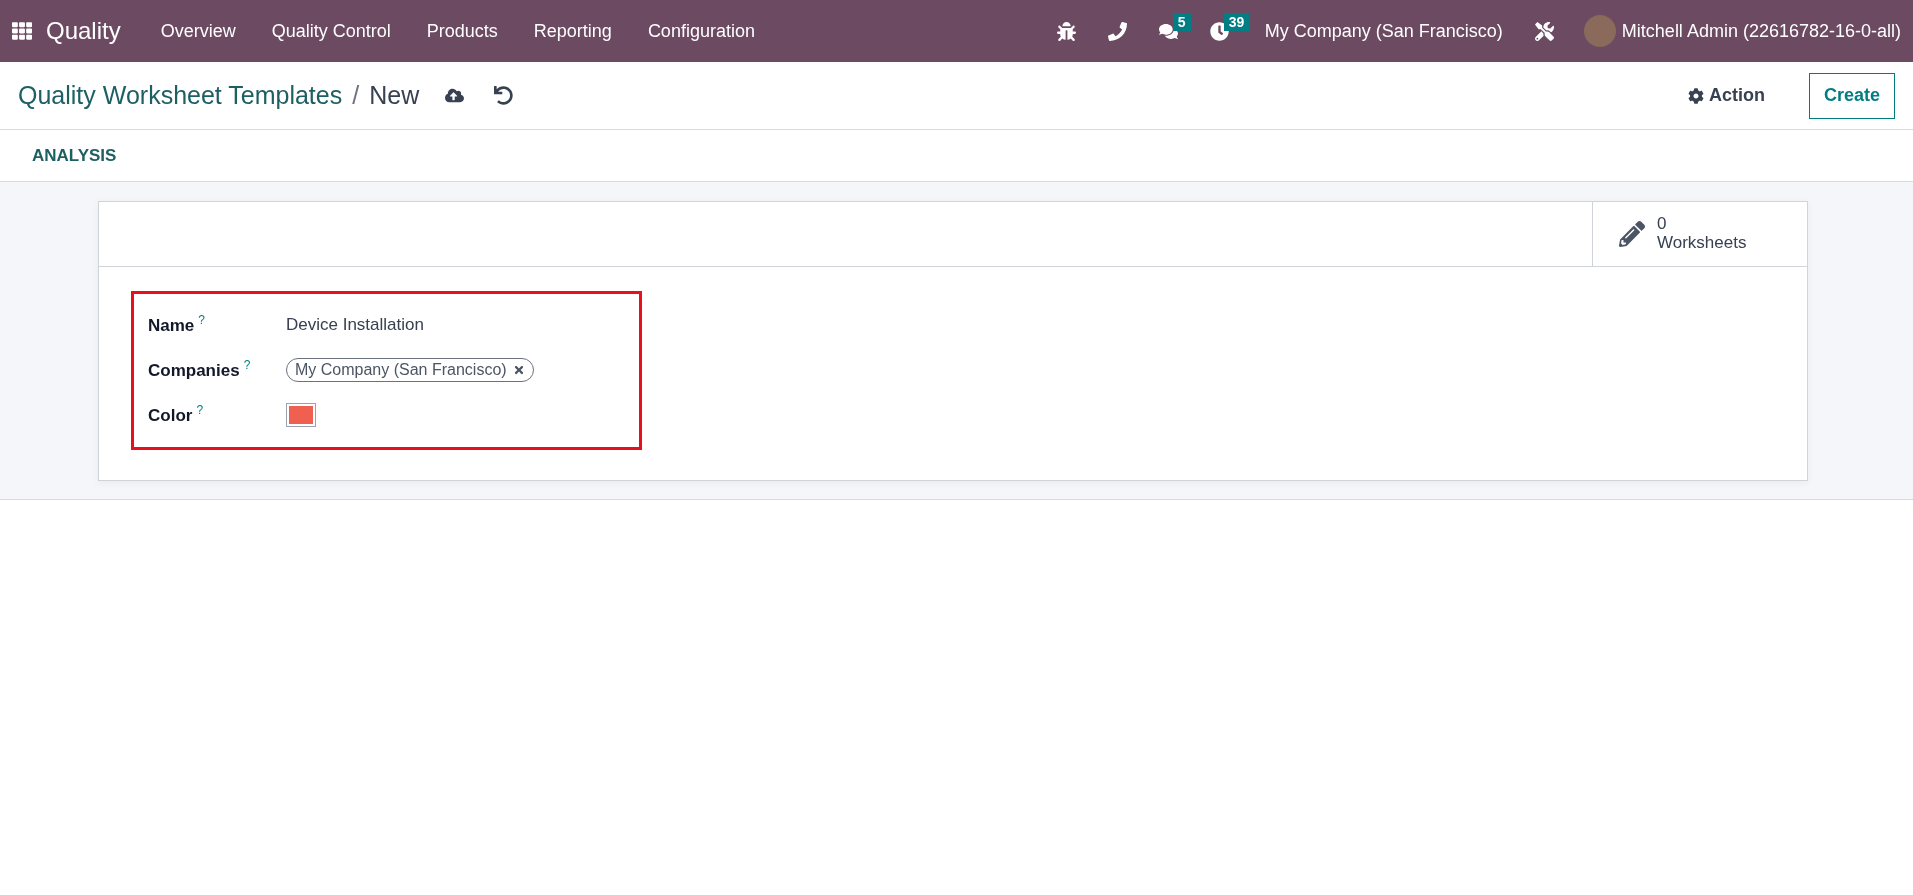  What do you see at coordinates (1851, 95) in the screenshot?
I see `create-button: Create` at bounding box center [1851, 95].